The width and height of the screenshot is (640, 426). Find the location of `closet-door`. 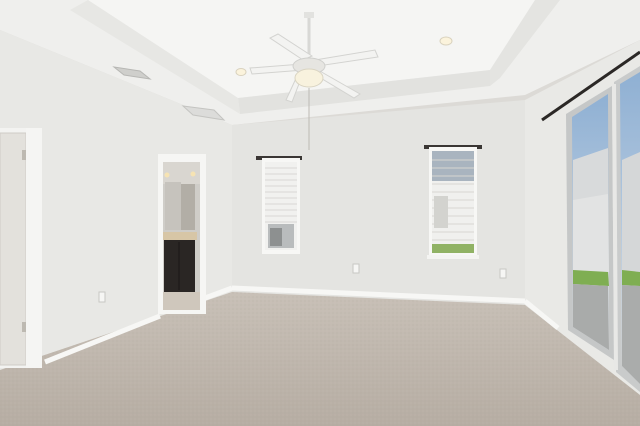

closet-door is located at coordinates (21, 248).